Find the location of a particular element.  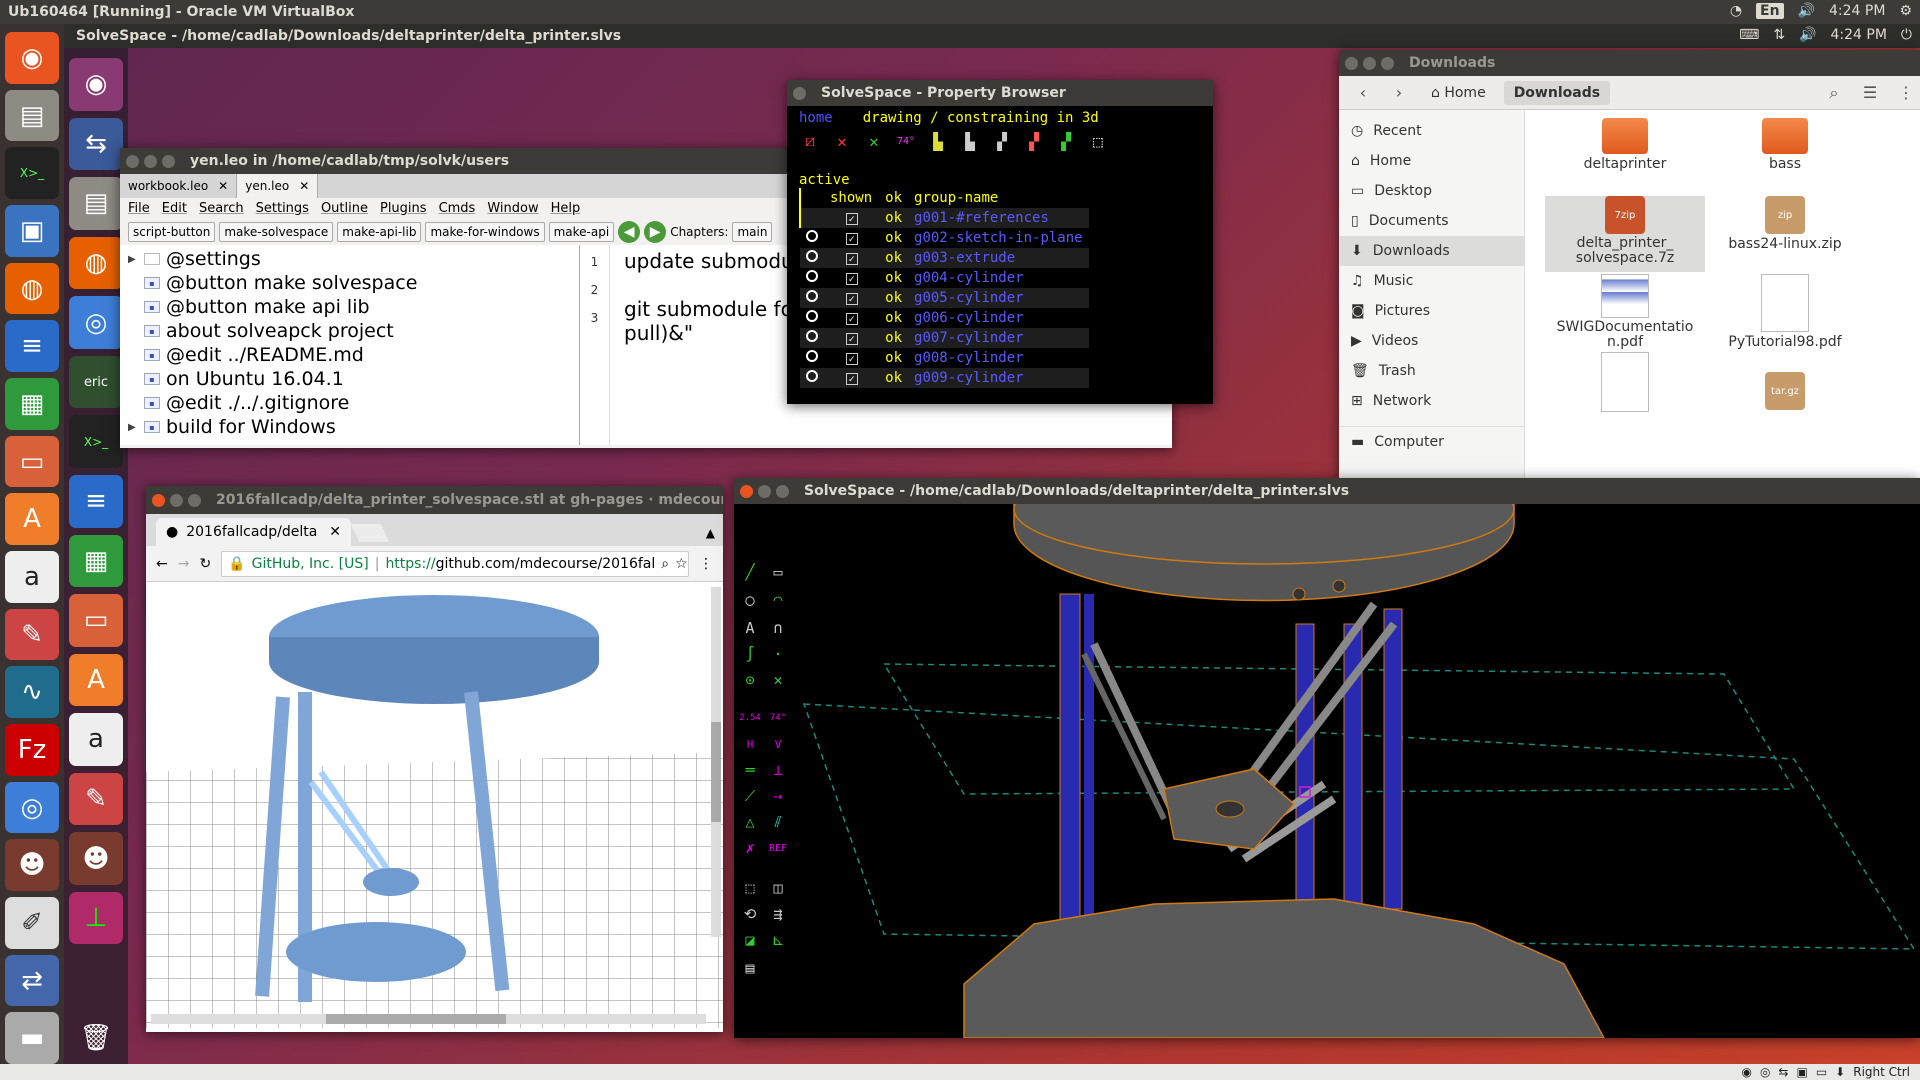

circle-tool-icon: ◯ is located at coordinates (750, 600).